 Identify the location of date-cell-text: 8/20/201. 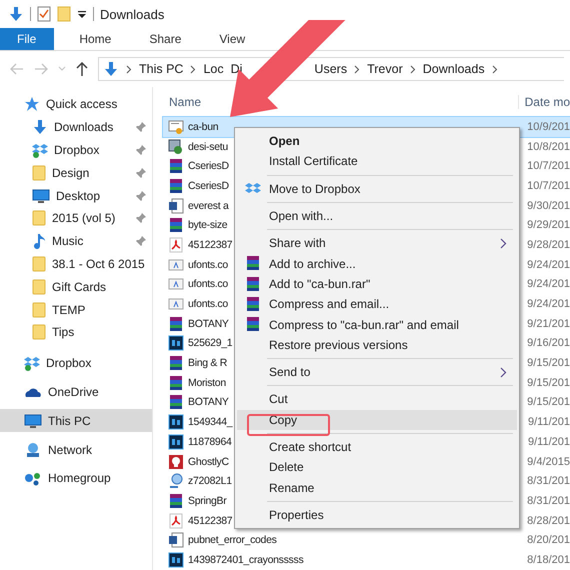
(548, 540).